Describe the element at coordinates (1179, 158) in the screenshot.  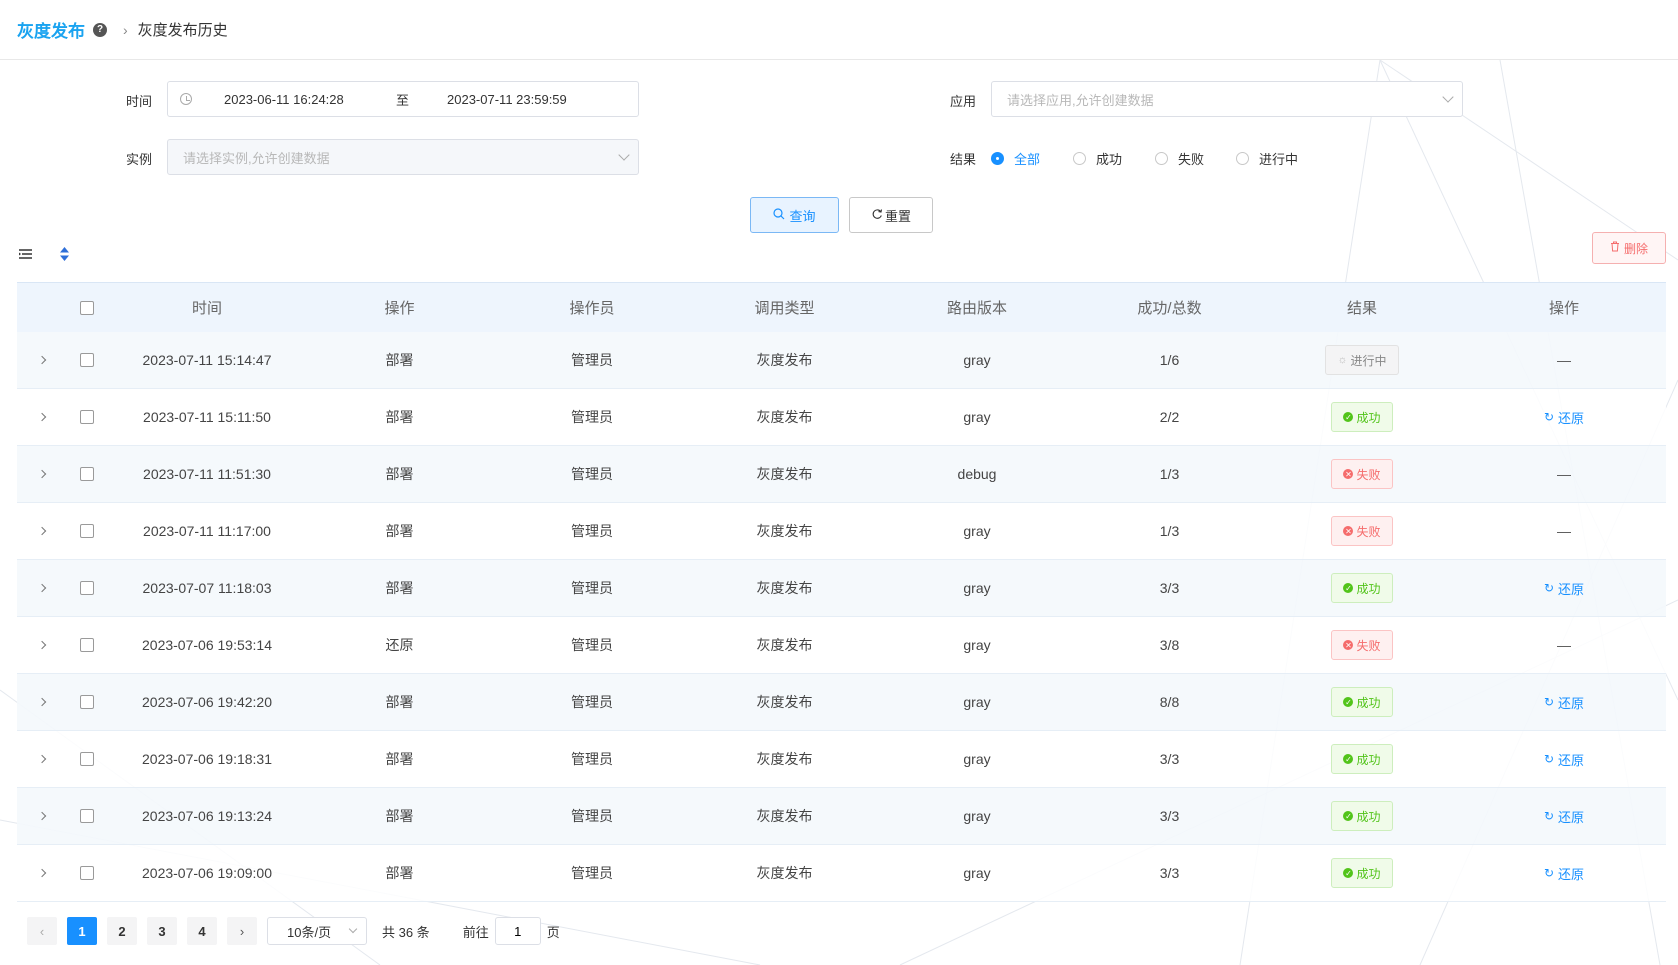
I see `radio-fail: 失败` at that location.